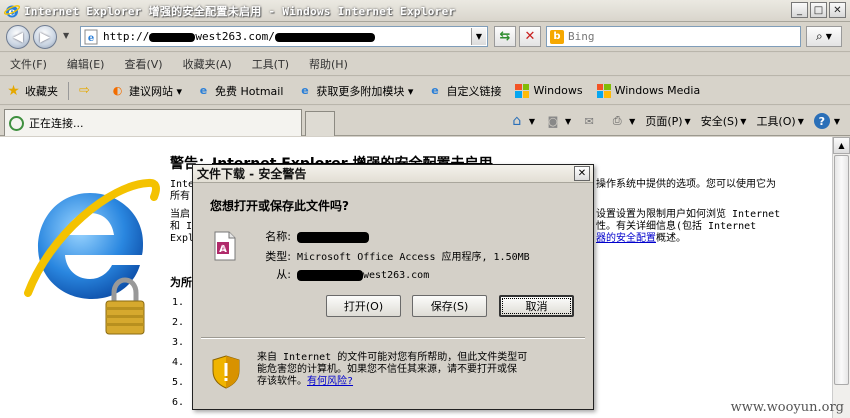 The image size is (850, 418). I want to click on help-button: ? ▼, so click(826, 121).